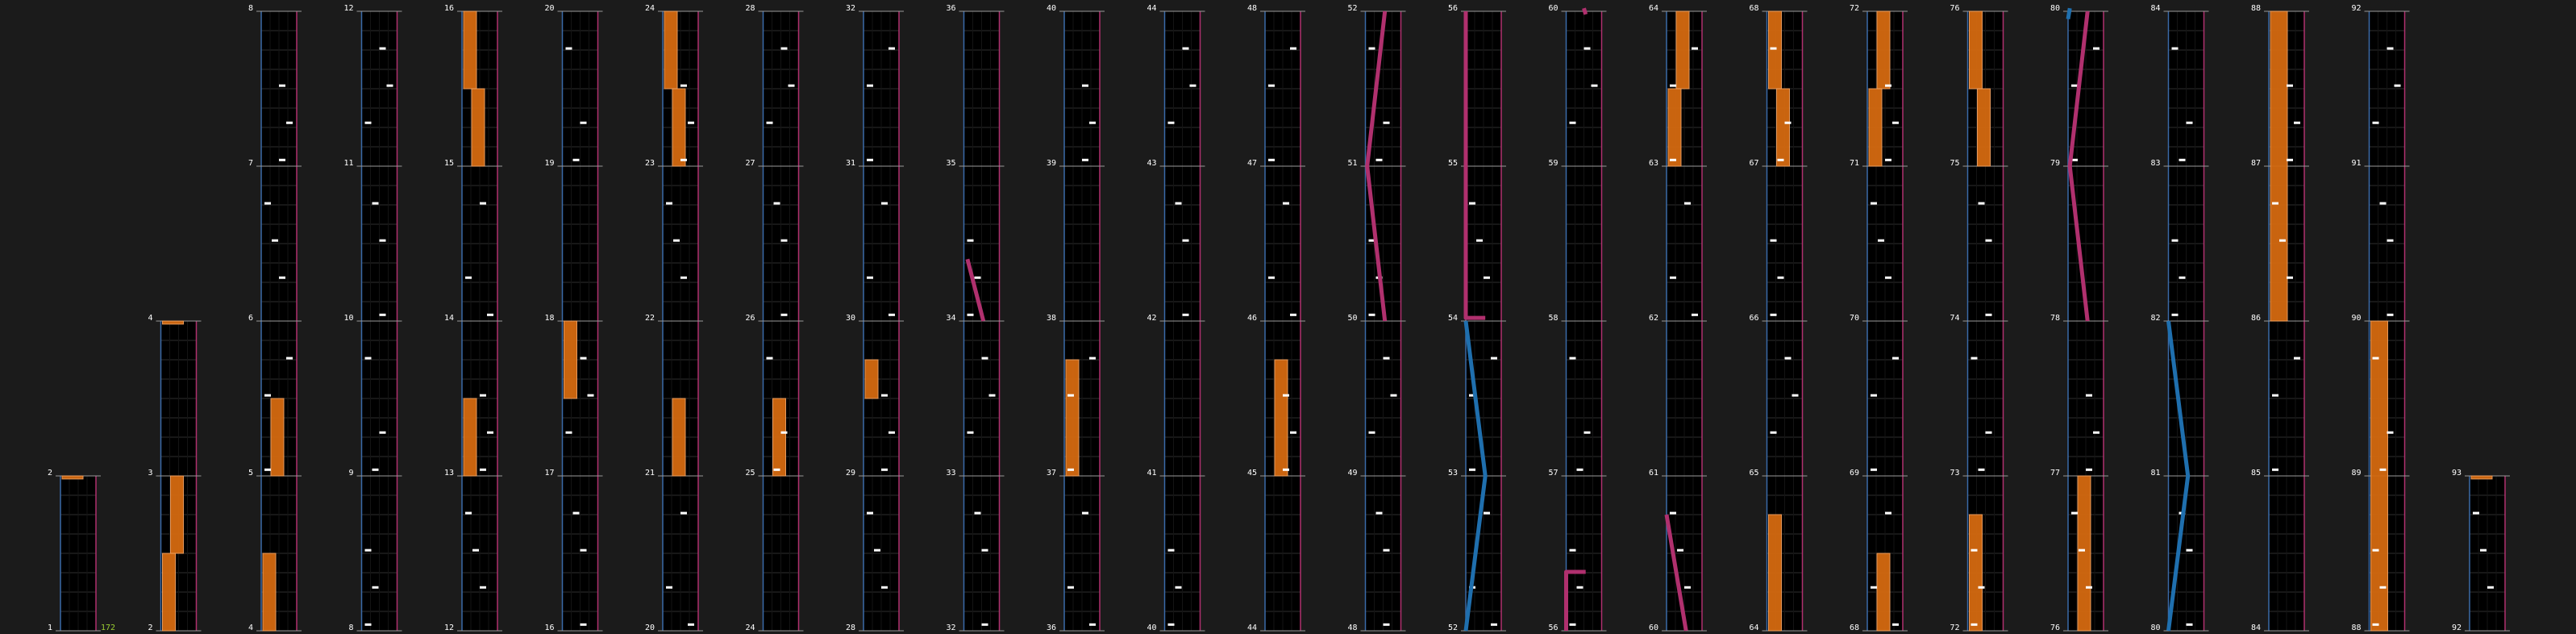 The width and height of the screenshot is (2576, 634). I want to click on beat-label: 31, so click(850, 164).